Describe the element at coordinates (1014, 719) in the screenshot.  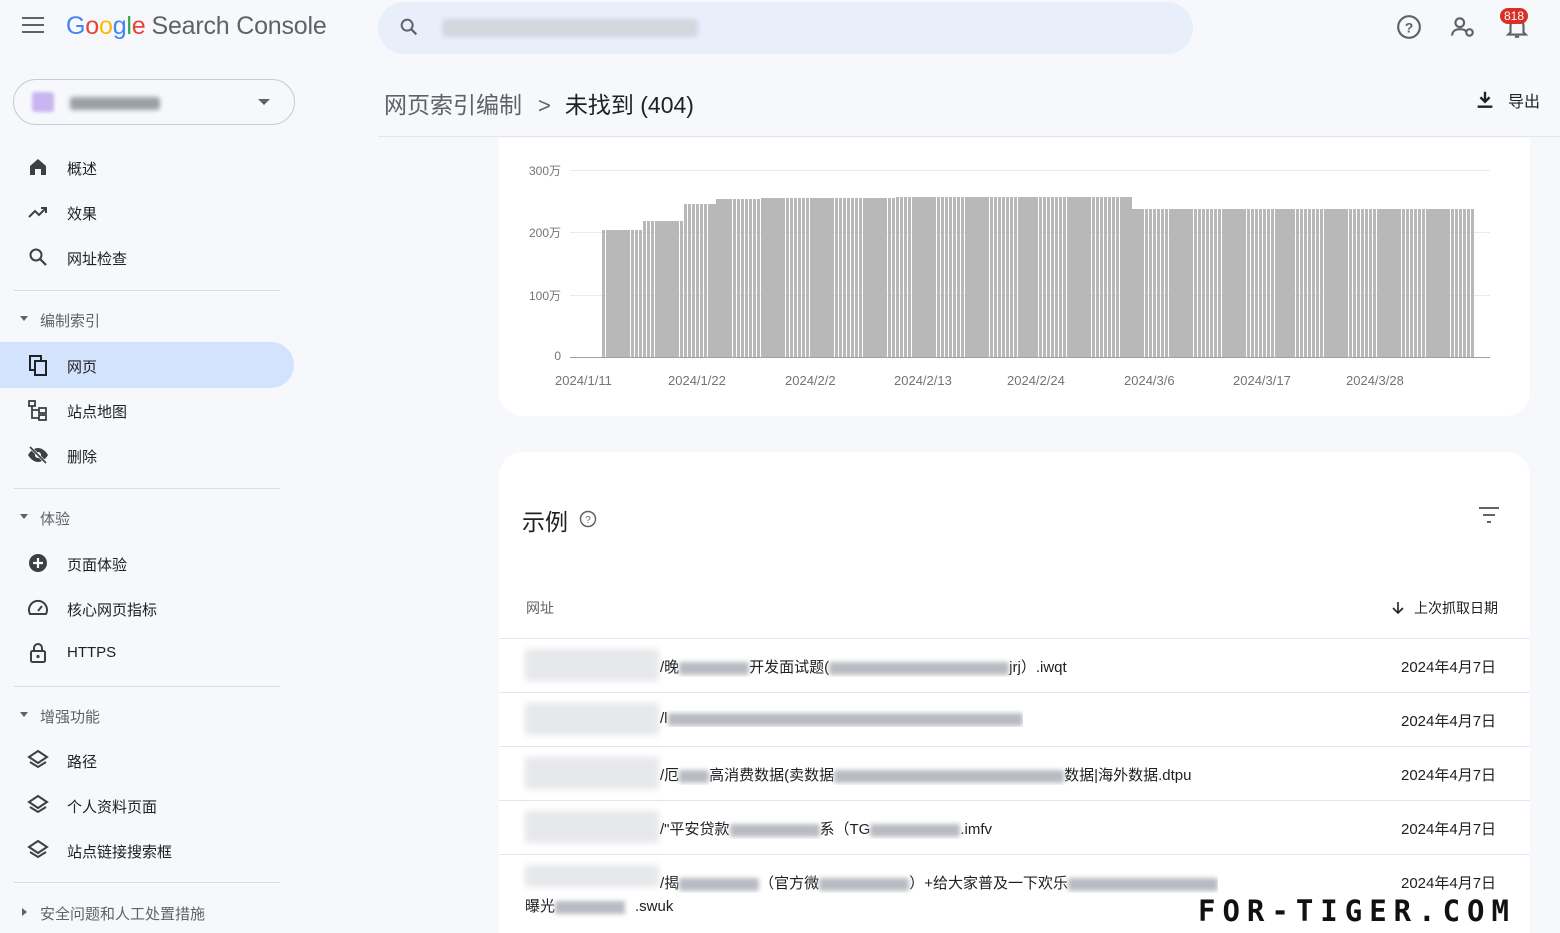
I see `table-row: /l 2024年4月7日` at that location.